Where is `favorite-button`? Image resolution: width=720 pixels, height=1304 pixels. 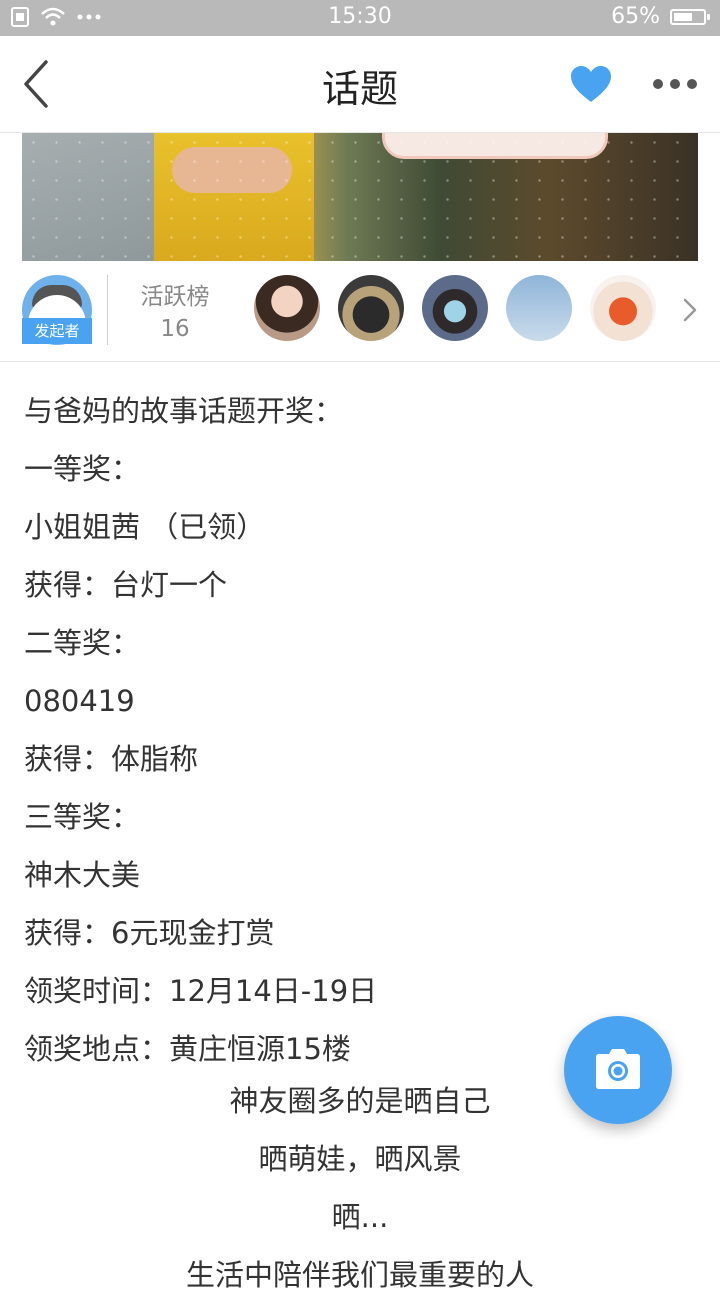 favorite-button is located at coordinates (591, 85).